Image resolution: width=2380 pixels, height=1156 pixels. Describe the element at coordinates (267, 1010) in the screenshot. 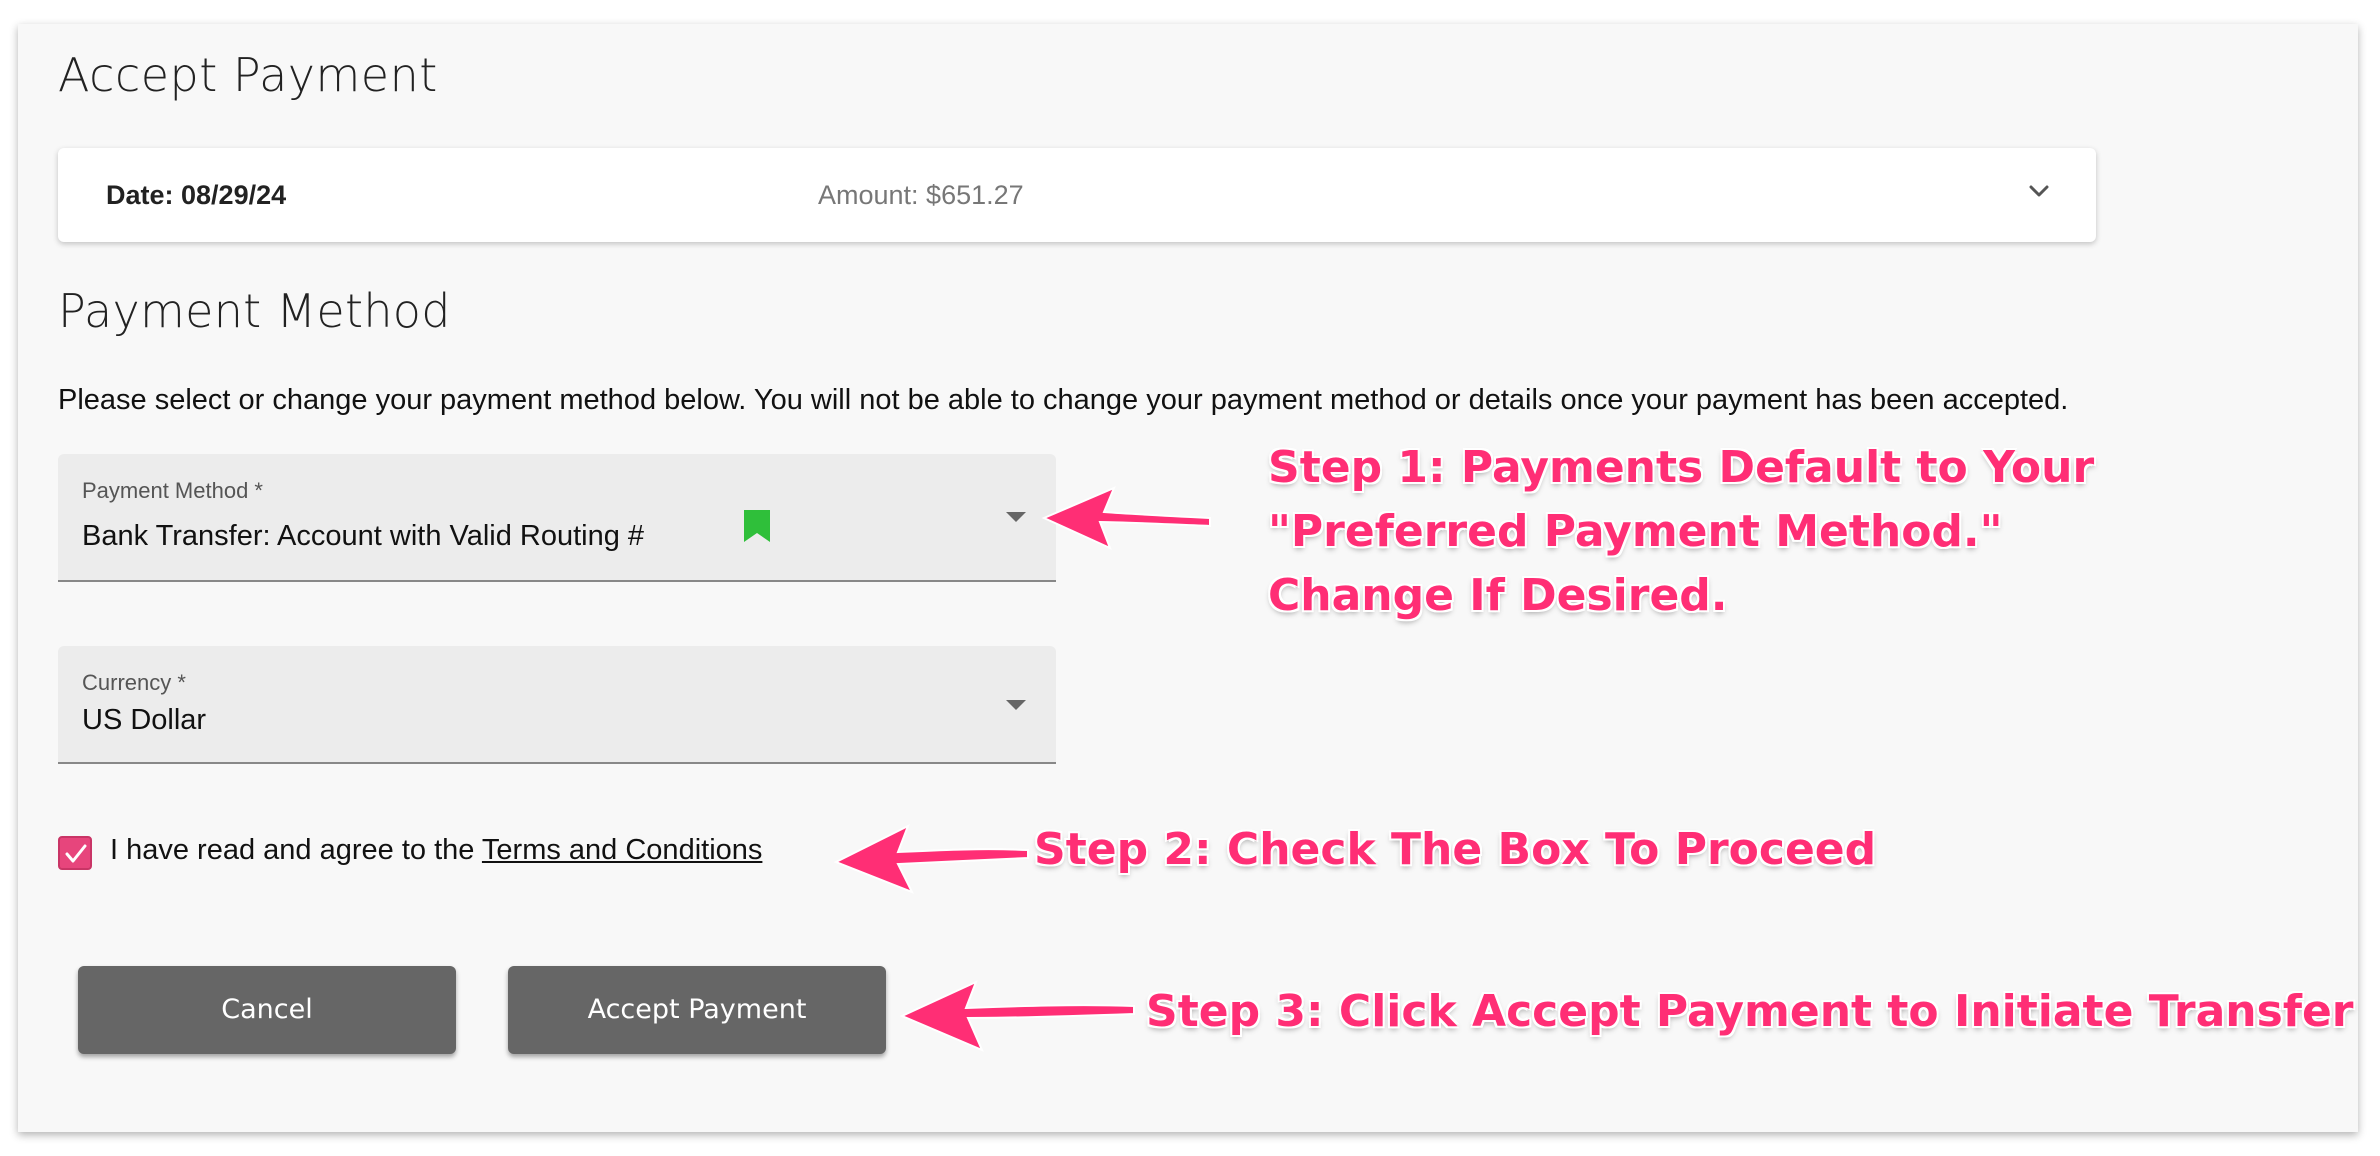

I see `cancel-button: Cancel` at that location.